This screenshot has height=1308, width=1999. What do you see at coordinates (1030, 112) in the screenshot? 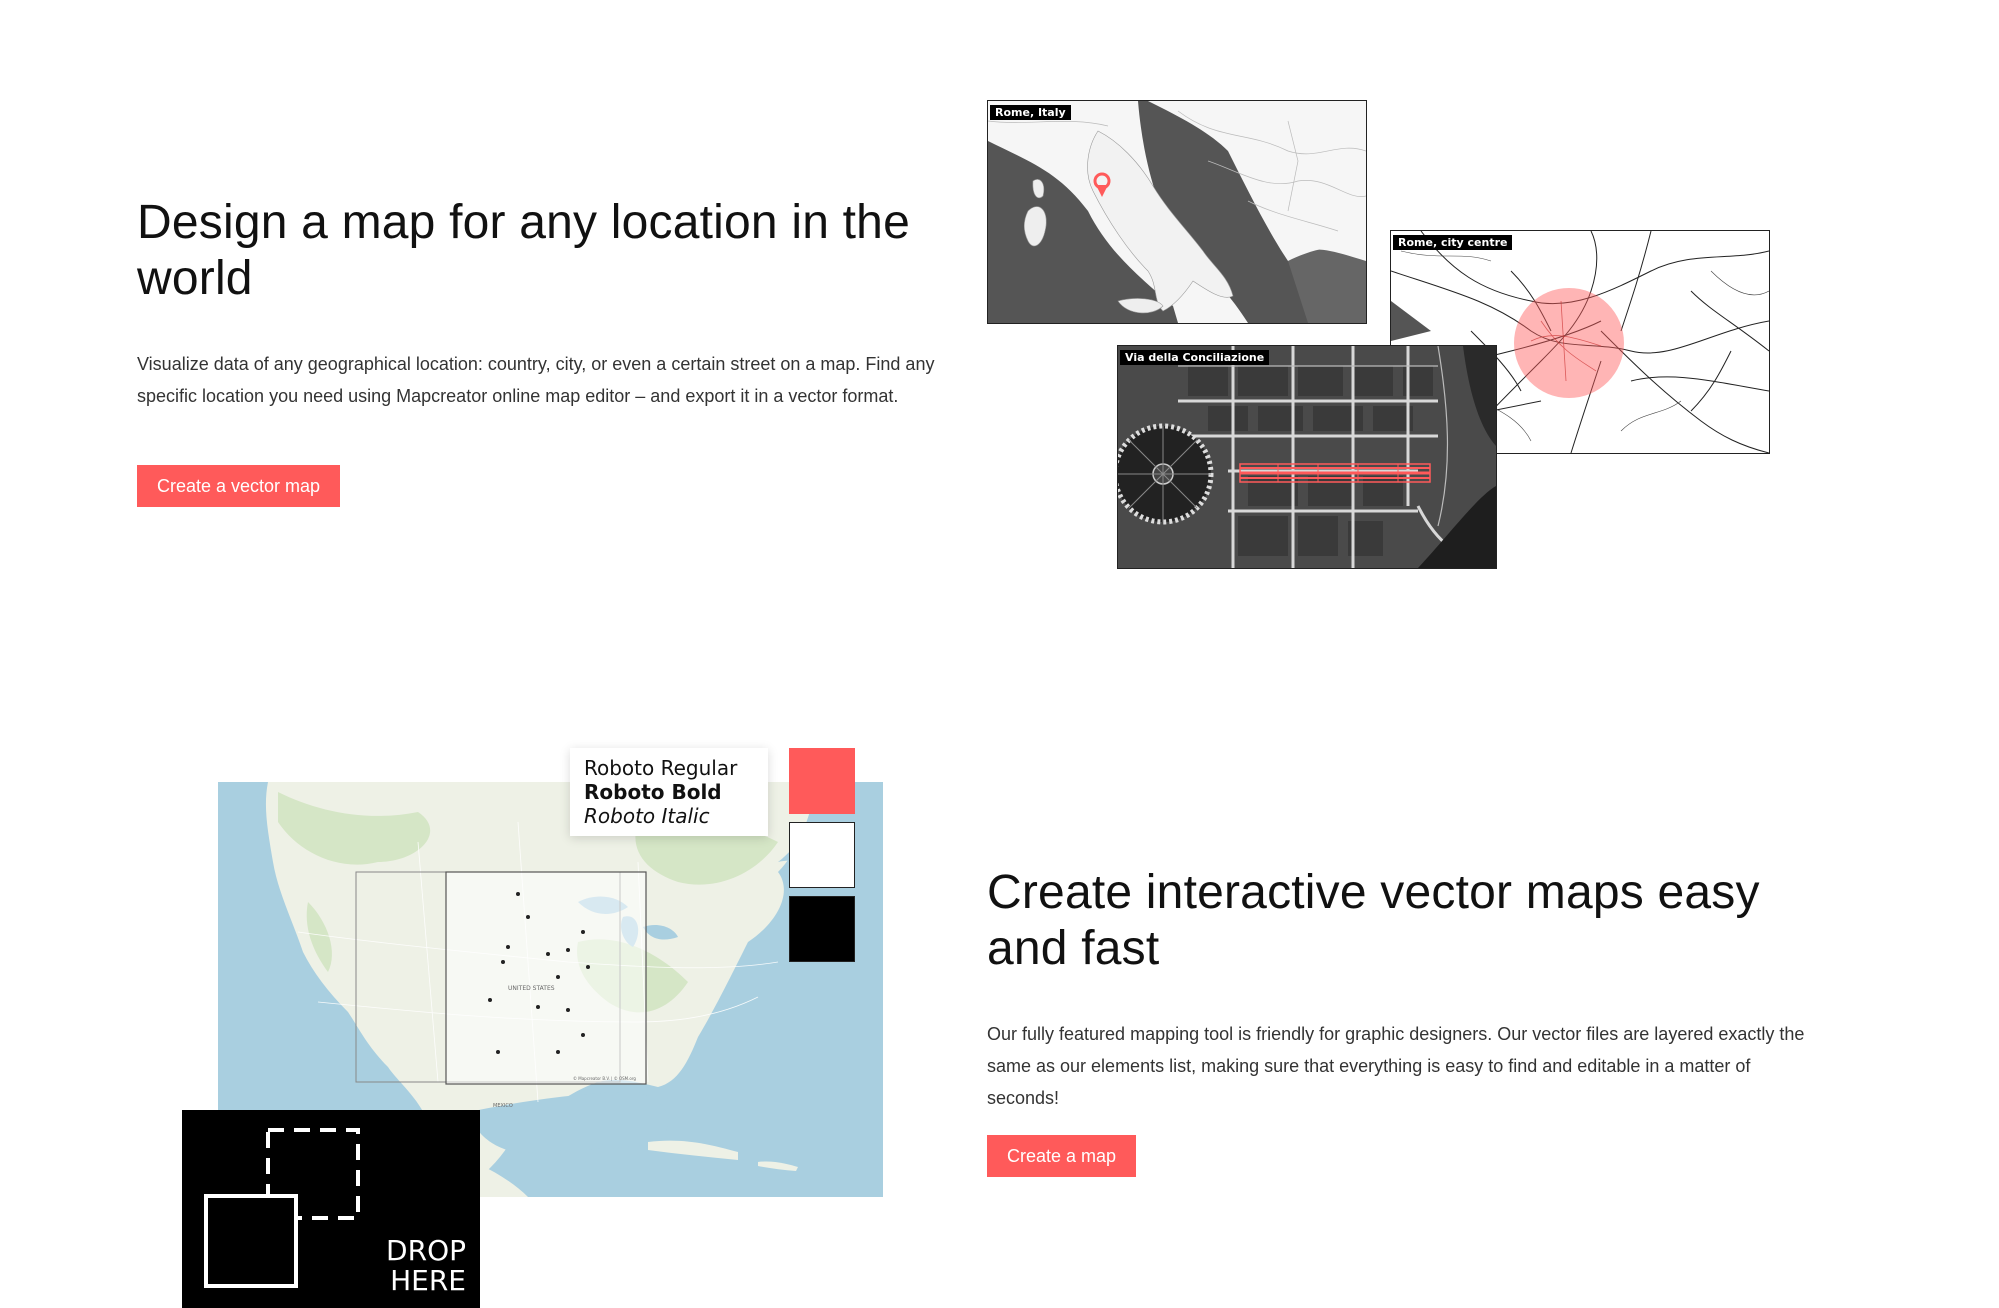
I see `country-map-label: Rome, Italy` at bounding box center [1030, 112].